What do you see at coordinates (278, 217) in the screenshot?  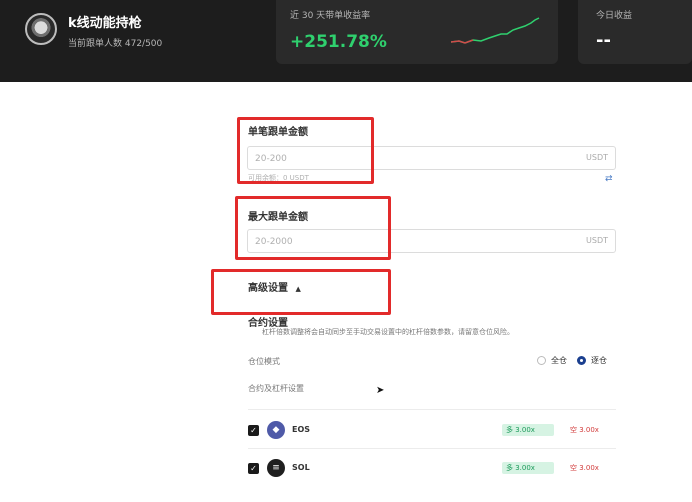 I see `max-amount-label: 最大跟单金额` at bounding box center [278, 217].